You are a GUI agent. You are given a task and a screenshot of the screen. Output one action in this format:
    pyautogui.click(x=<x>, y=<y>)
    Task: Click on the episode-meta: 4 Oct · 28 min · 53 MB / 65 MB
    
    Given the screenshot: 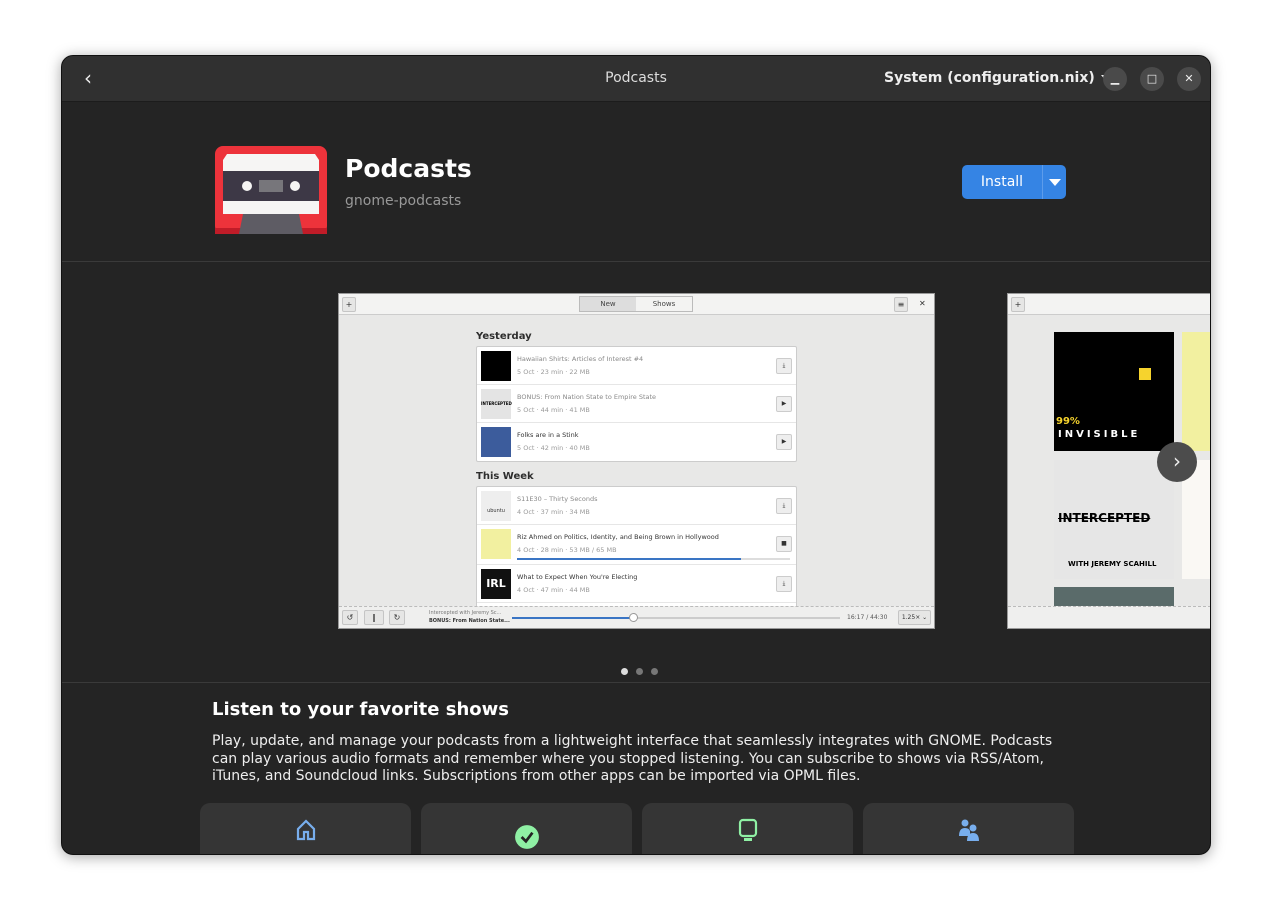 What is the action you would take?
    pyautogui.click(x=567, y=550)
    